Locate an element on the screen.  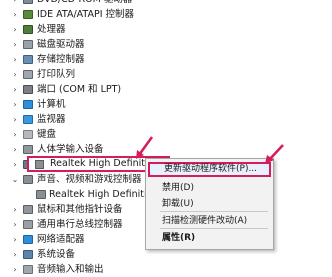
tree-row: › IDE ATA/ATAPI 控制器 is located at coordinates (166, 14).